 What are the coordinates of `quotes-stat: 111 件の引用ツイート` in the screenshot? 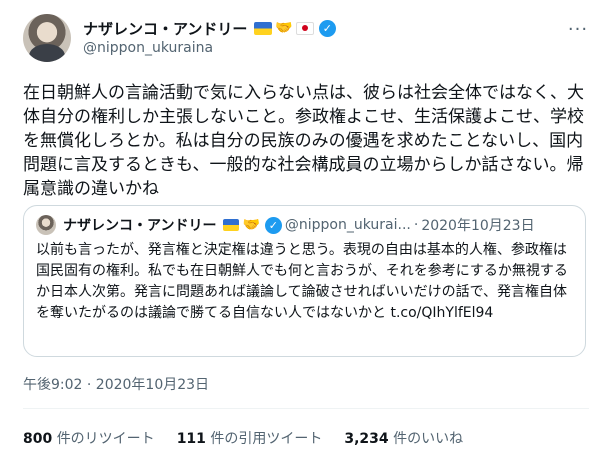 It's located at (250, 438).